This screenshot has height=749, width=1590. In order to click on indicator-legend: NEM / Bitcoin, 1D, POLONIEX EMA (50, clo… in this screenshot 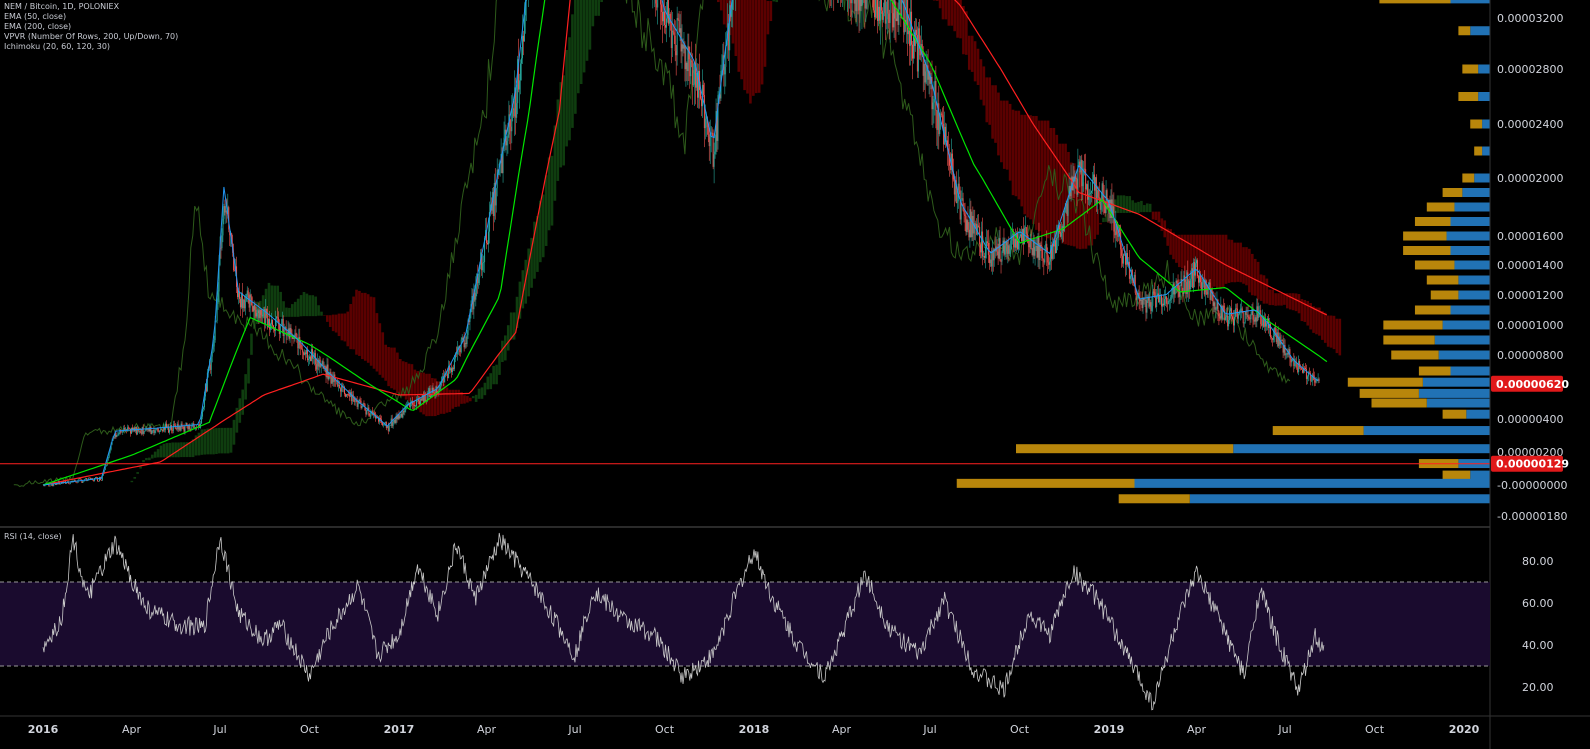, I will do `click(91, 27)`.